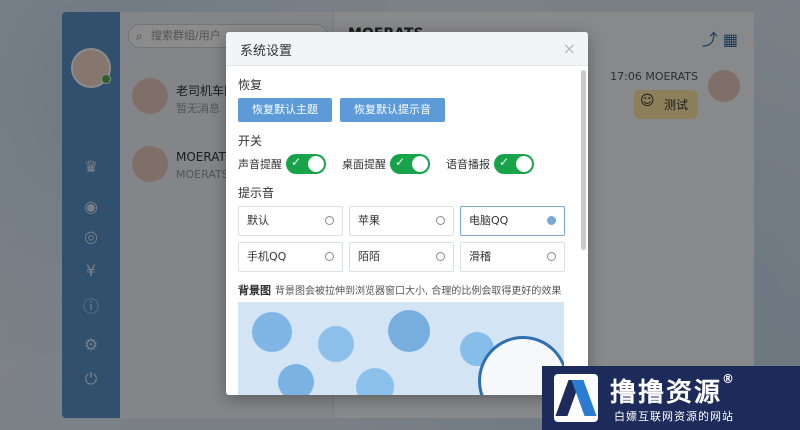 The height and width of the screenshot is (430, 800). What do you see at coordinates (254, 290) in the screenshot?
I see `section-title-background: 背景图` at bounding box center [254, 290].